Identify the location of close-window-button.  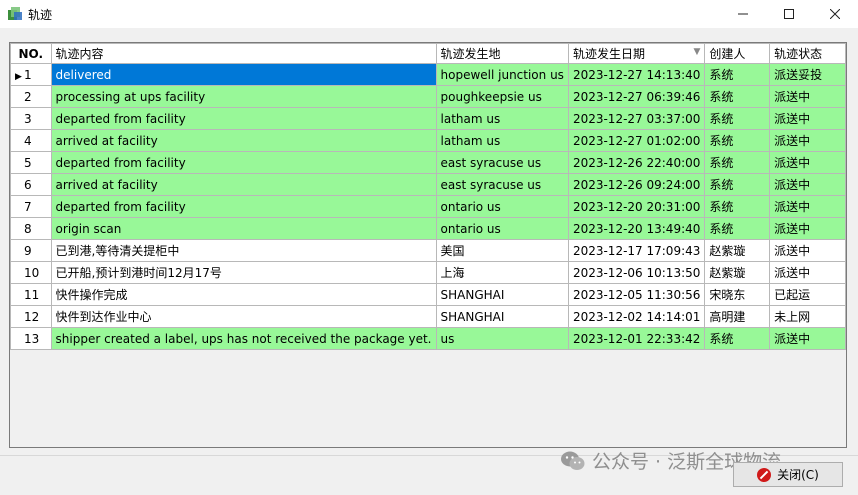
(835, 14).